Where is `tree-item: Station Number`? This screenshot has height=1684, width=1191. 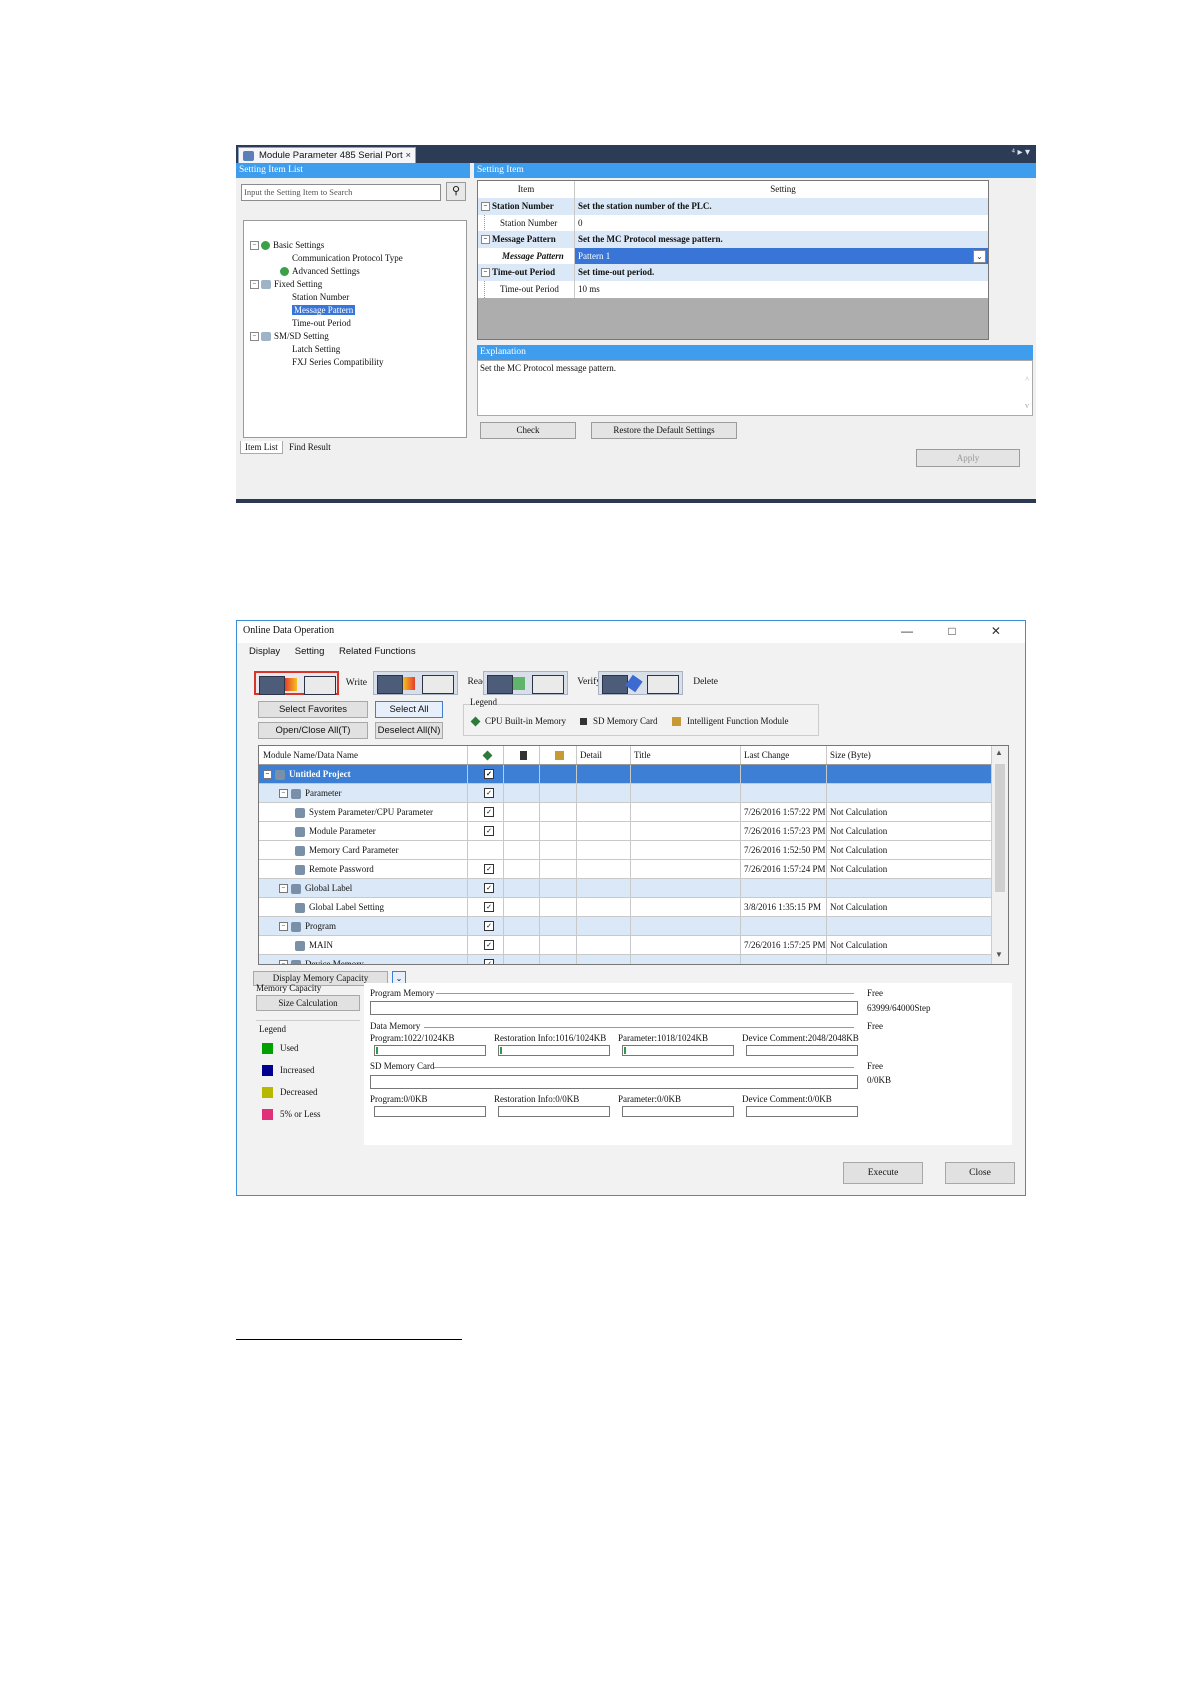 tree-item: Station Number is located at coordinates (320, 297).